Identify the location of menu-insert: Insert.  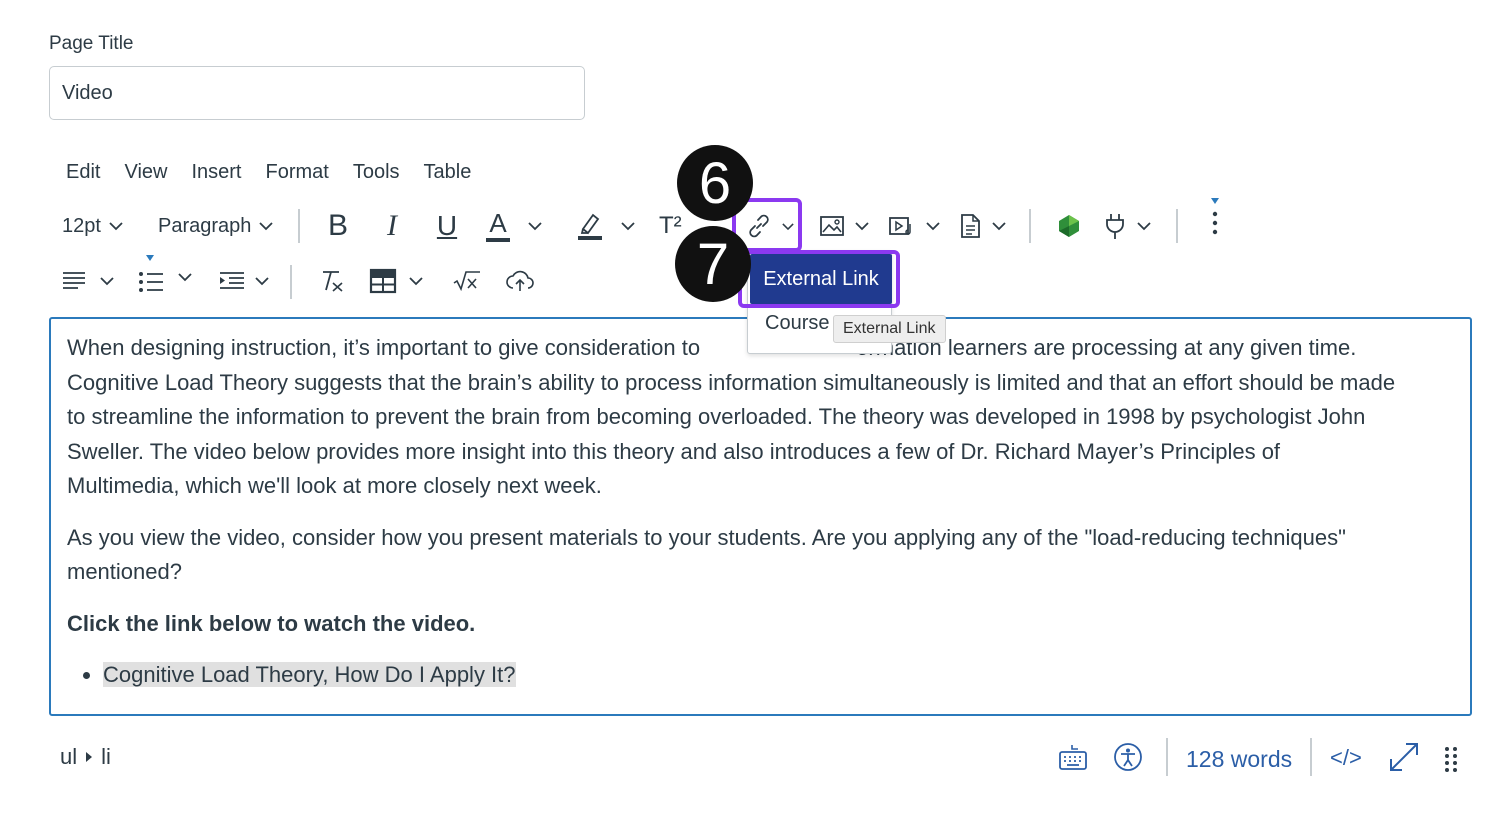
(216, 172).